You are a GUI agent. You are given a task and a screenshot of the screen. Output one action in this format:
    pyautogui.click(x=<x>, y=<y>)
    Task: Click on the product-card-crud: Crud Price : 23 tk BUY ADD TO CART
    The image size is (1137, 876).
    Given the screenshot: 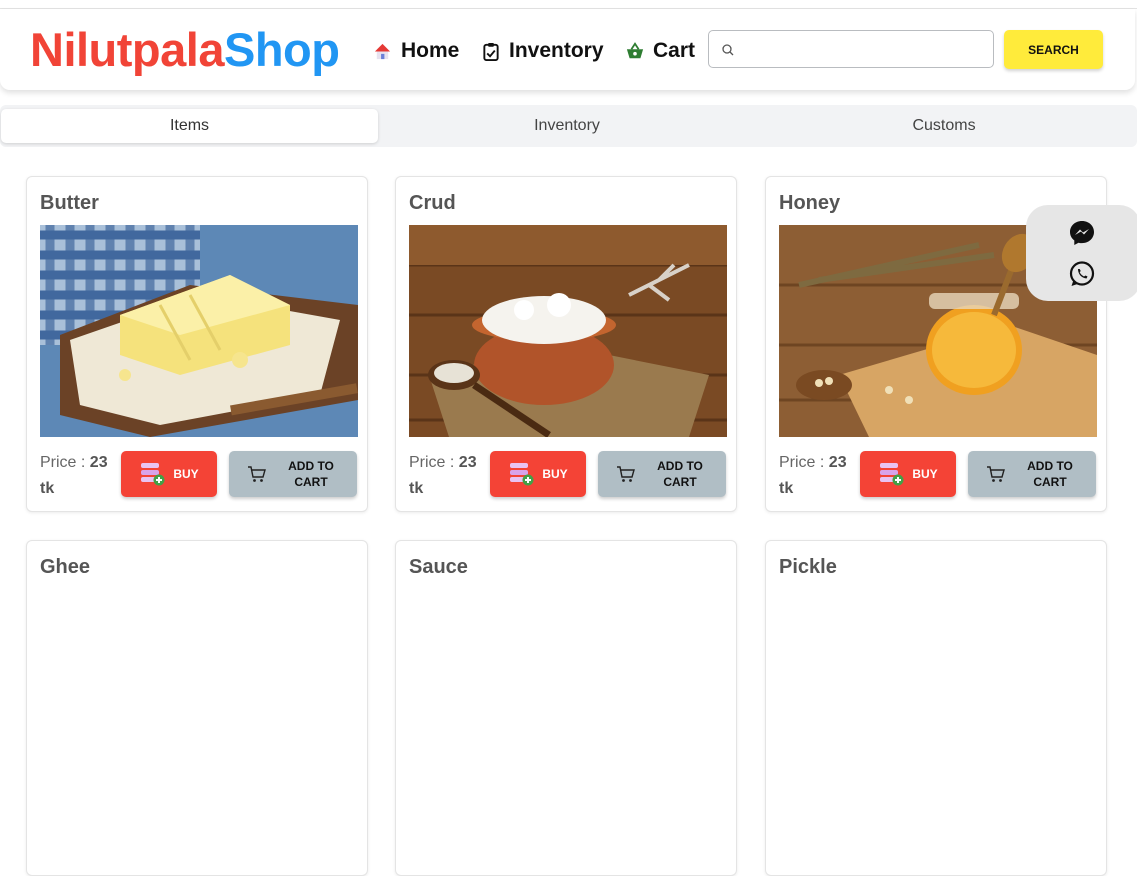 What is the action you would take?
    pyautogui.click(x=566, y=344)
    